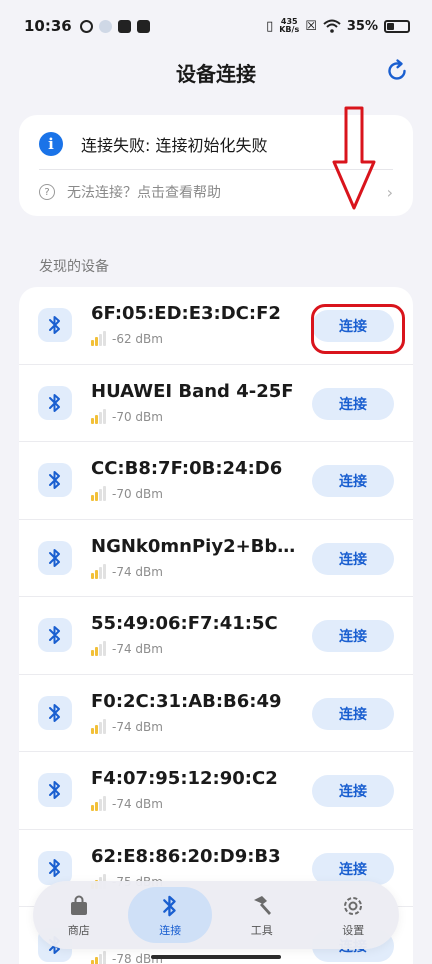 This screenshot has width=432, height=964. I want to click on page-title: 设备连接, so click(216, 73).